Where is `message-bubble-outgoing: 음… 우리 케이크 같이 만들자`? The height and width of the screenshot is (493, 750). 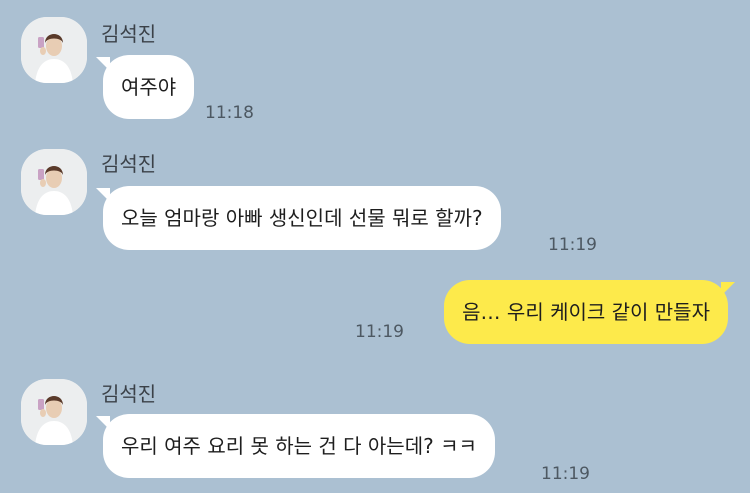 message-bubble-outgoing: 음… 우리 케이크 같이 만들자 is located at coordinates (589, 312).